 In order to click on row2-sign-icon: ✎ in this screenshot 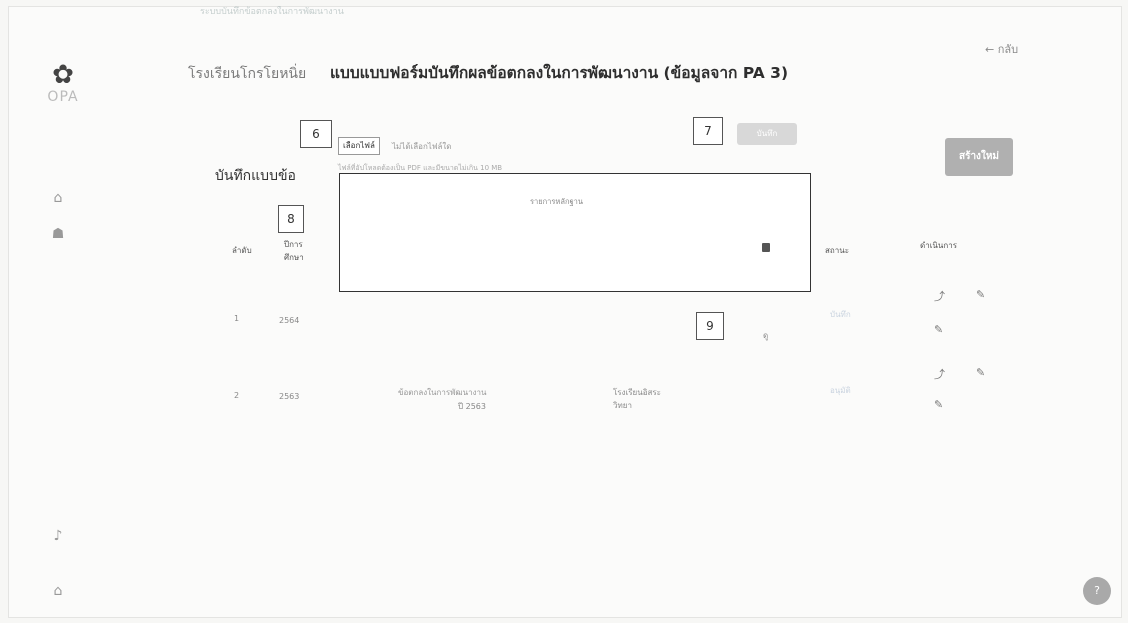, I will do `click(938, 404)`.